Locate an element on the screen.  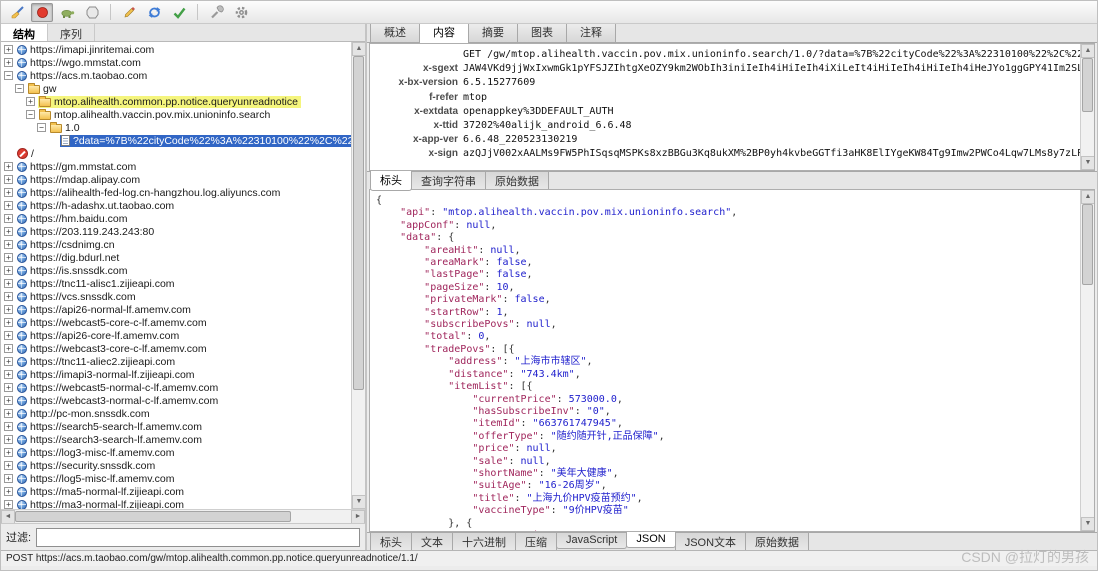
tab-概述: 概述 is located at coordinates (395, 33).